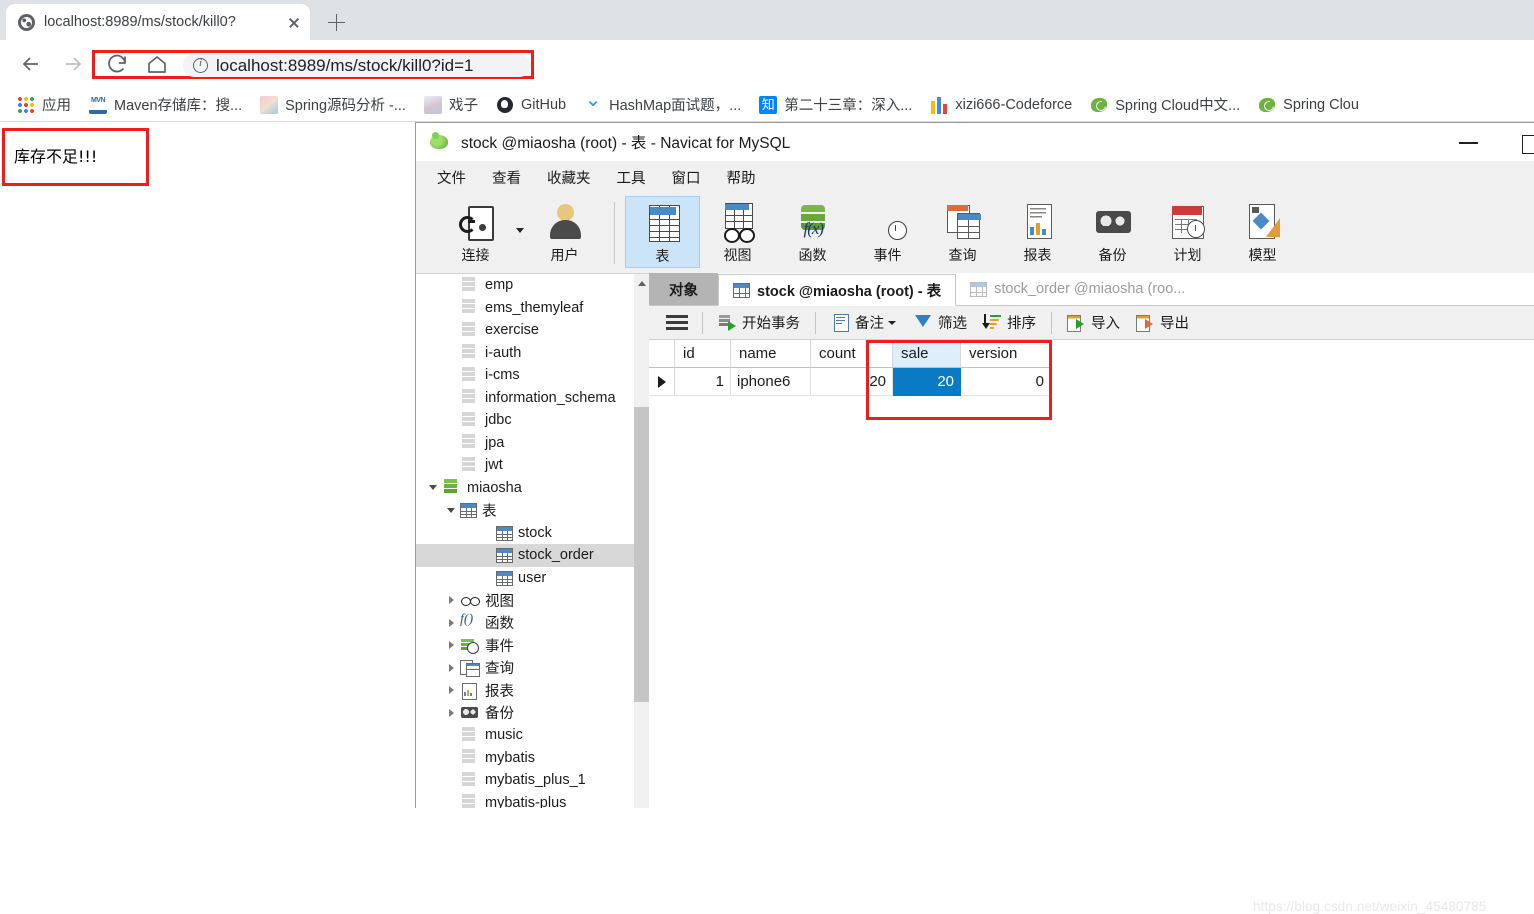  What do you see at coordinates (525, 555) in the screenshot?
I see `tree-item: stock_order` at bounding box center [525, 555].